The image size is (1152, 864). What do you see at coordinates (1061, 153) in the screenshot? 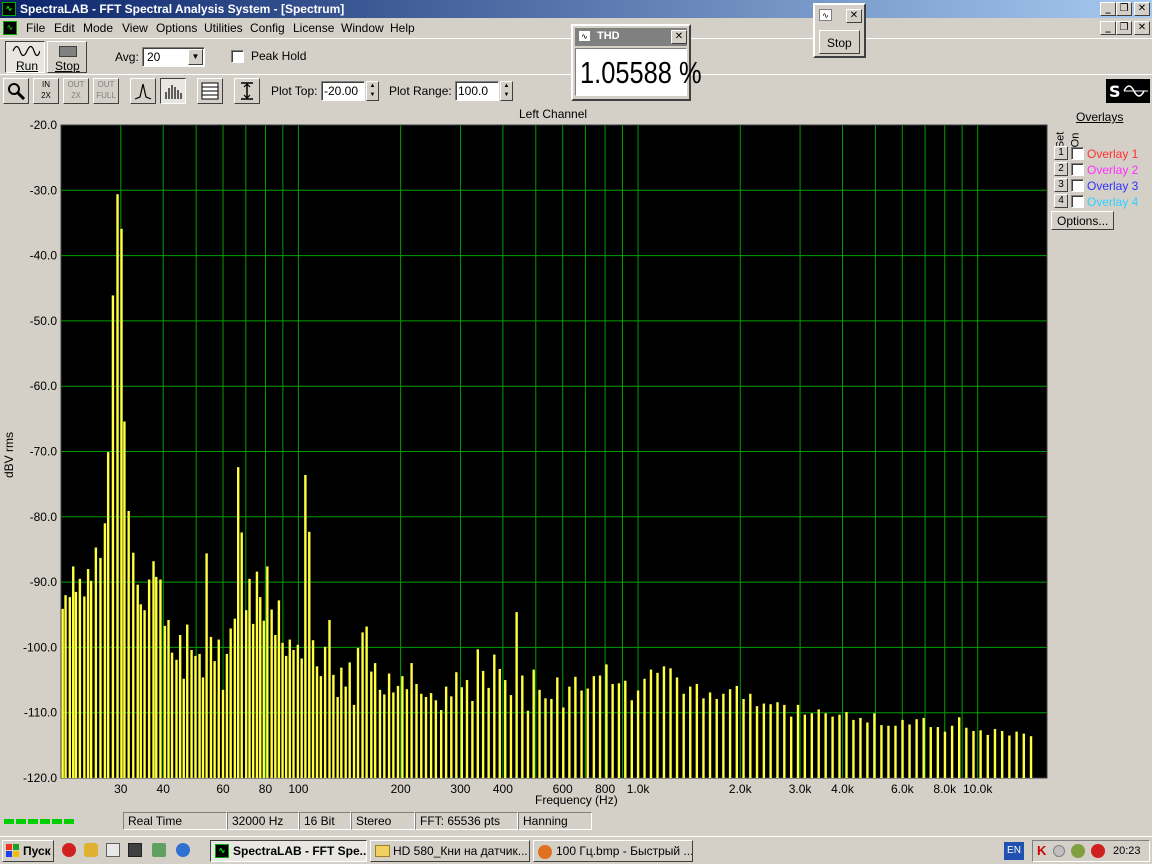
I see `overlay-set-button-1: 1` at bounding box center [1061, 153].